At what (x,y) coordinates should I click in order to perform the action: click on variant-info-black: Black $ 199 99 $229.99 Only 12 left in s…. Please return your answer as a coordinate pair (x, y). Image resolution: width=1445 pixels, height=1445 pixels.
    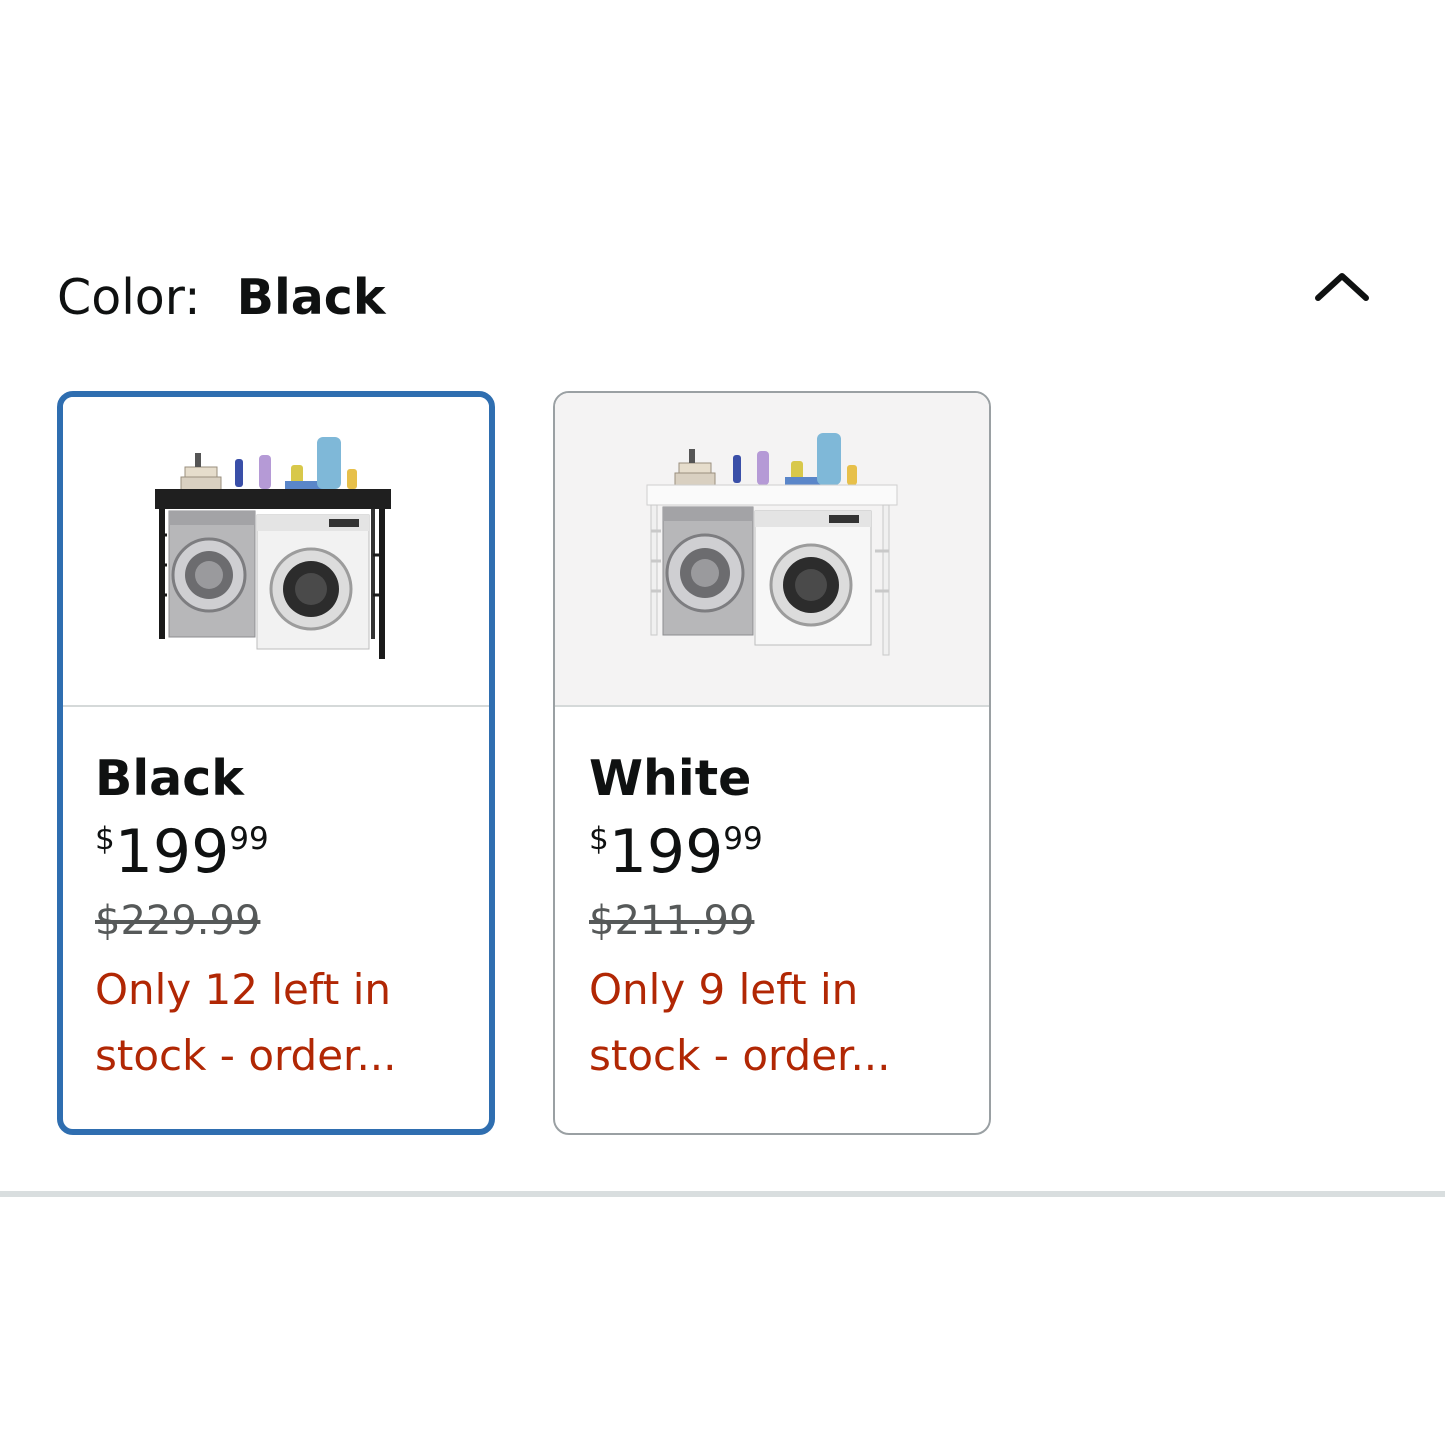
    Looking at the image, I should click on (287, 919).